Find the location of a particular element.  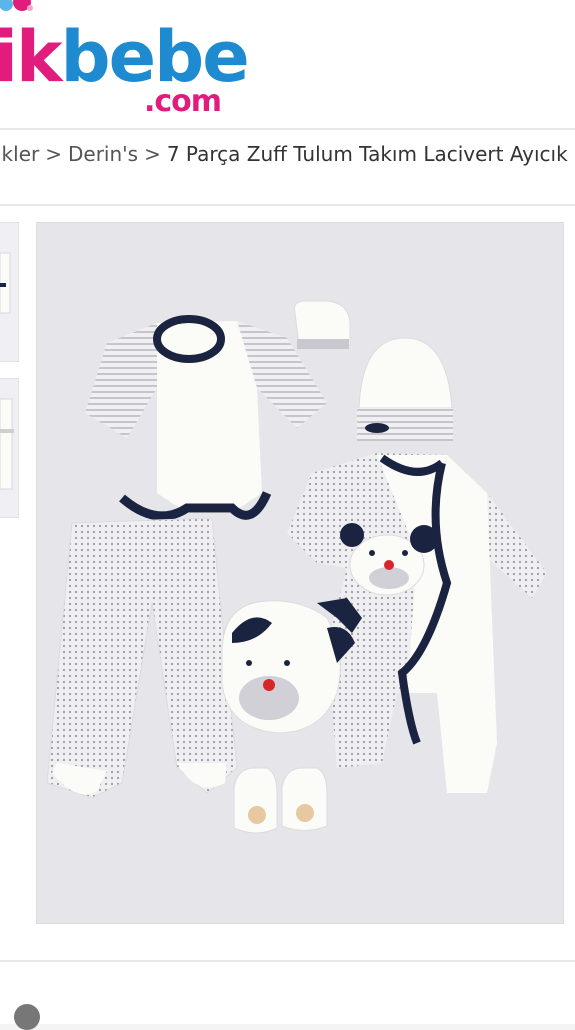

logo-part-pink: ik is located at coordinates (31, 57).